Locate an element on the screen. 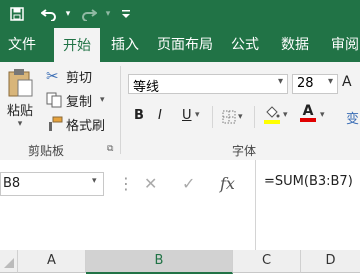 Image resolution: width=360 pixels, height=280 pixels. tab-formulas: 公式 is located at coordinates (245, 45).